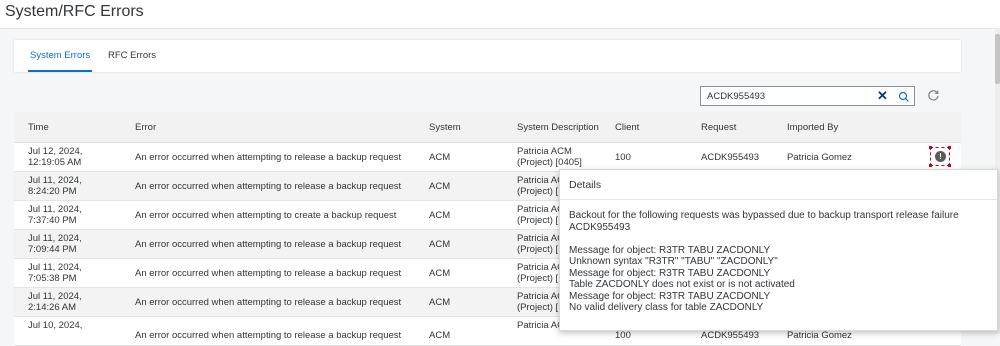 The width and height of the screenshot is (1000, 346). Describe the element at coordinates (558, 127) in the screenshot. I see `column-header-system-description: System Description` at that location.